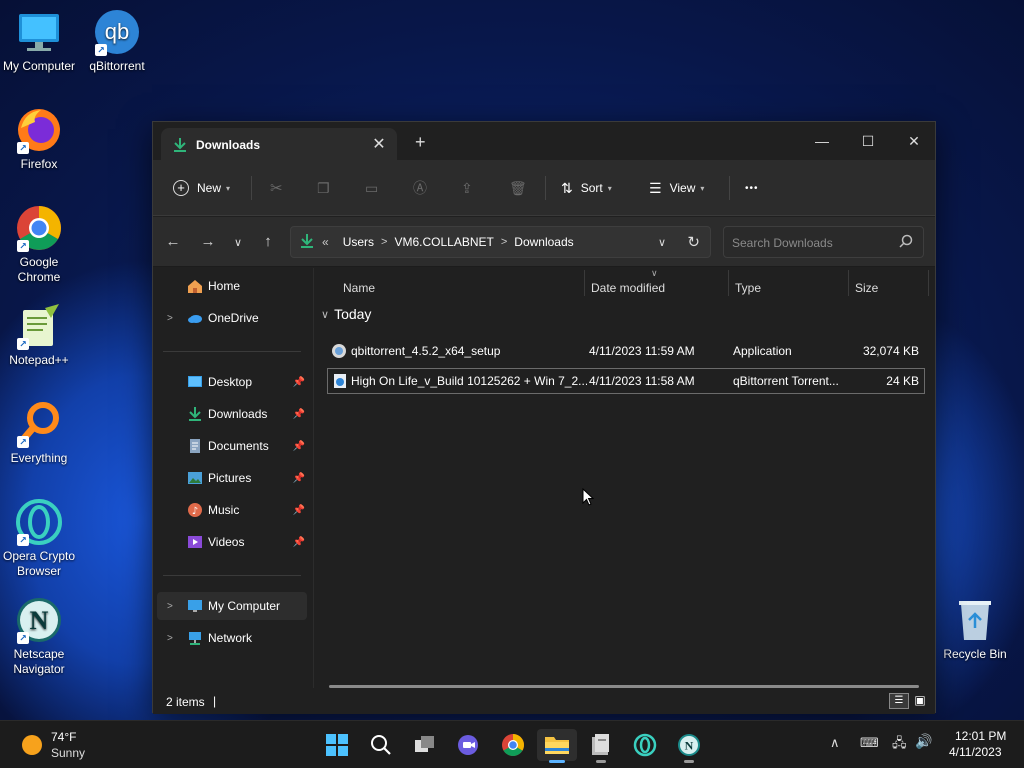  I want to click on sidebar-item-downloads: Downloads 📌, so click(232, 414).